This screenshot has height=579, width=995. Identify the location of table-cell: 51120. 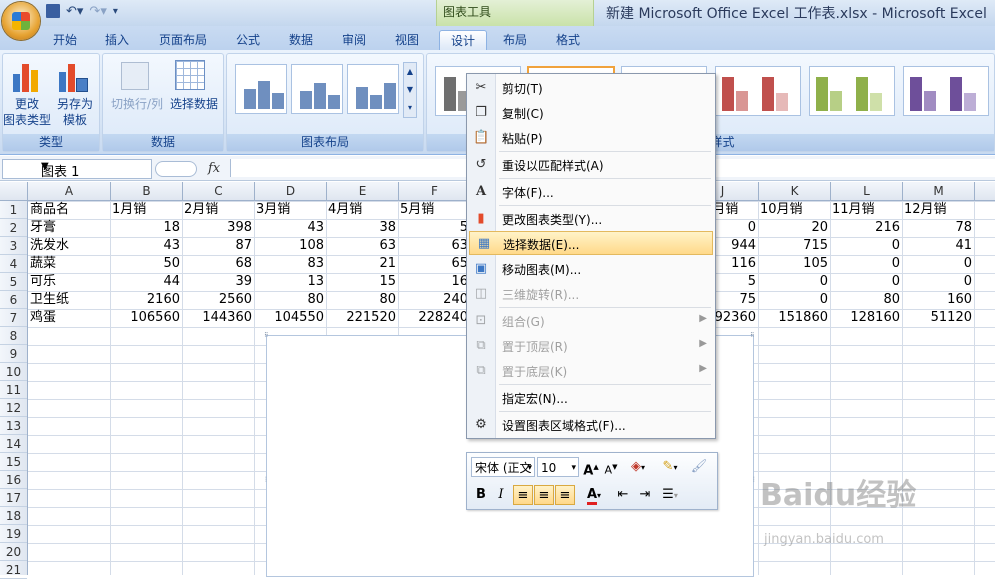
(938, 318).